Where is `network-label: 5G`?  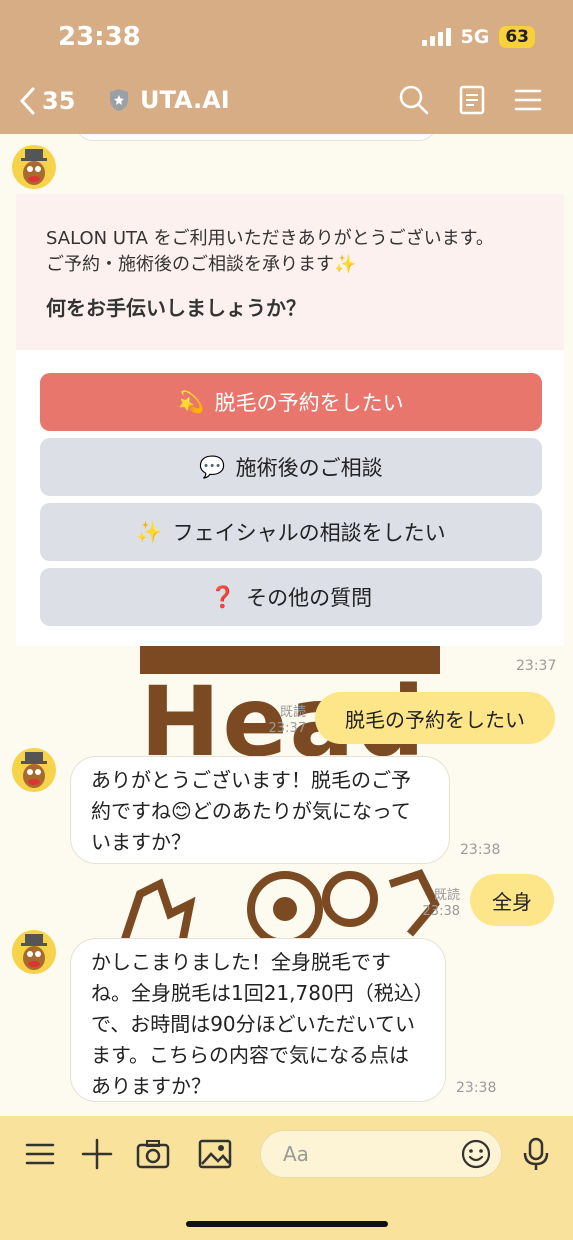
network-label: 5G is located at coordinates (475, 37).